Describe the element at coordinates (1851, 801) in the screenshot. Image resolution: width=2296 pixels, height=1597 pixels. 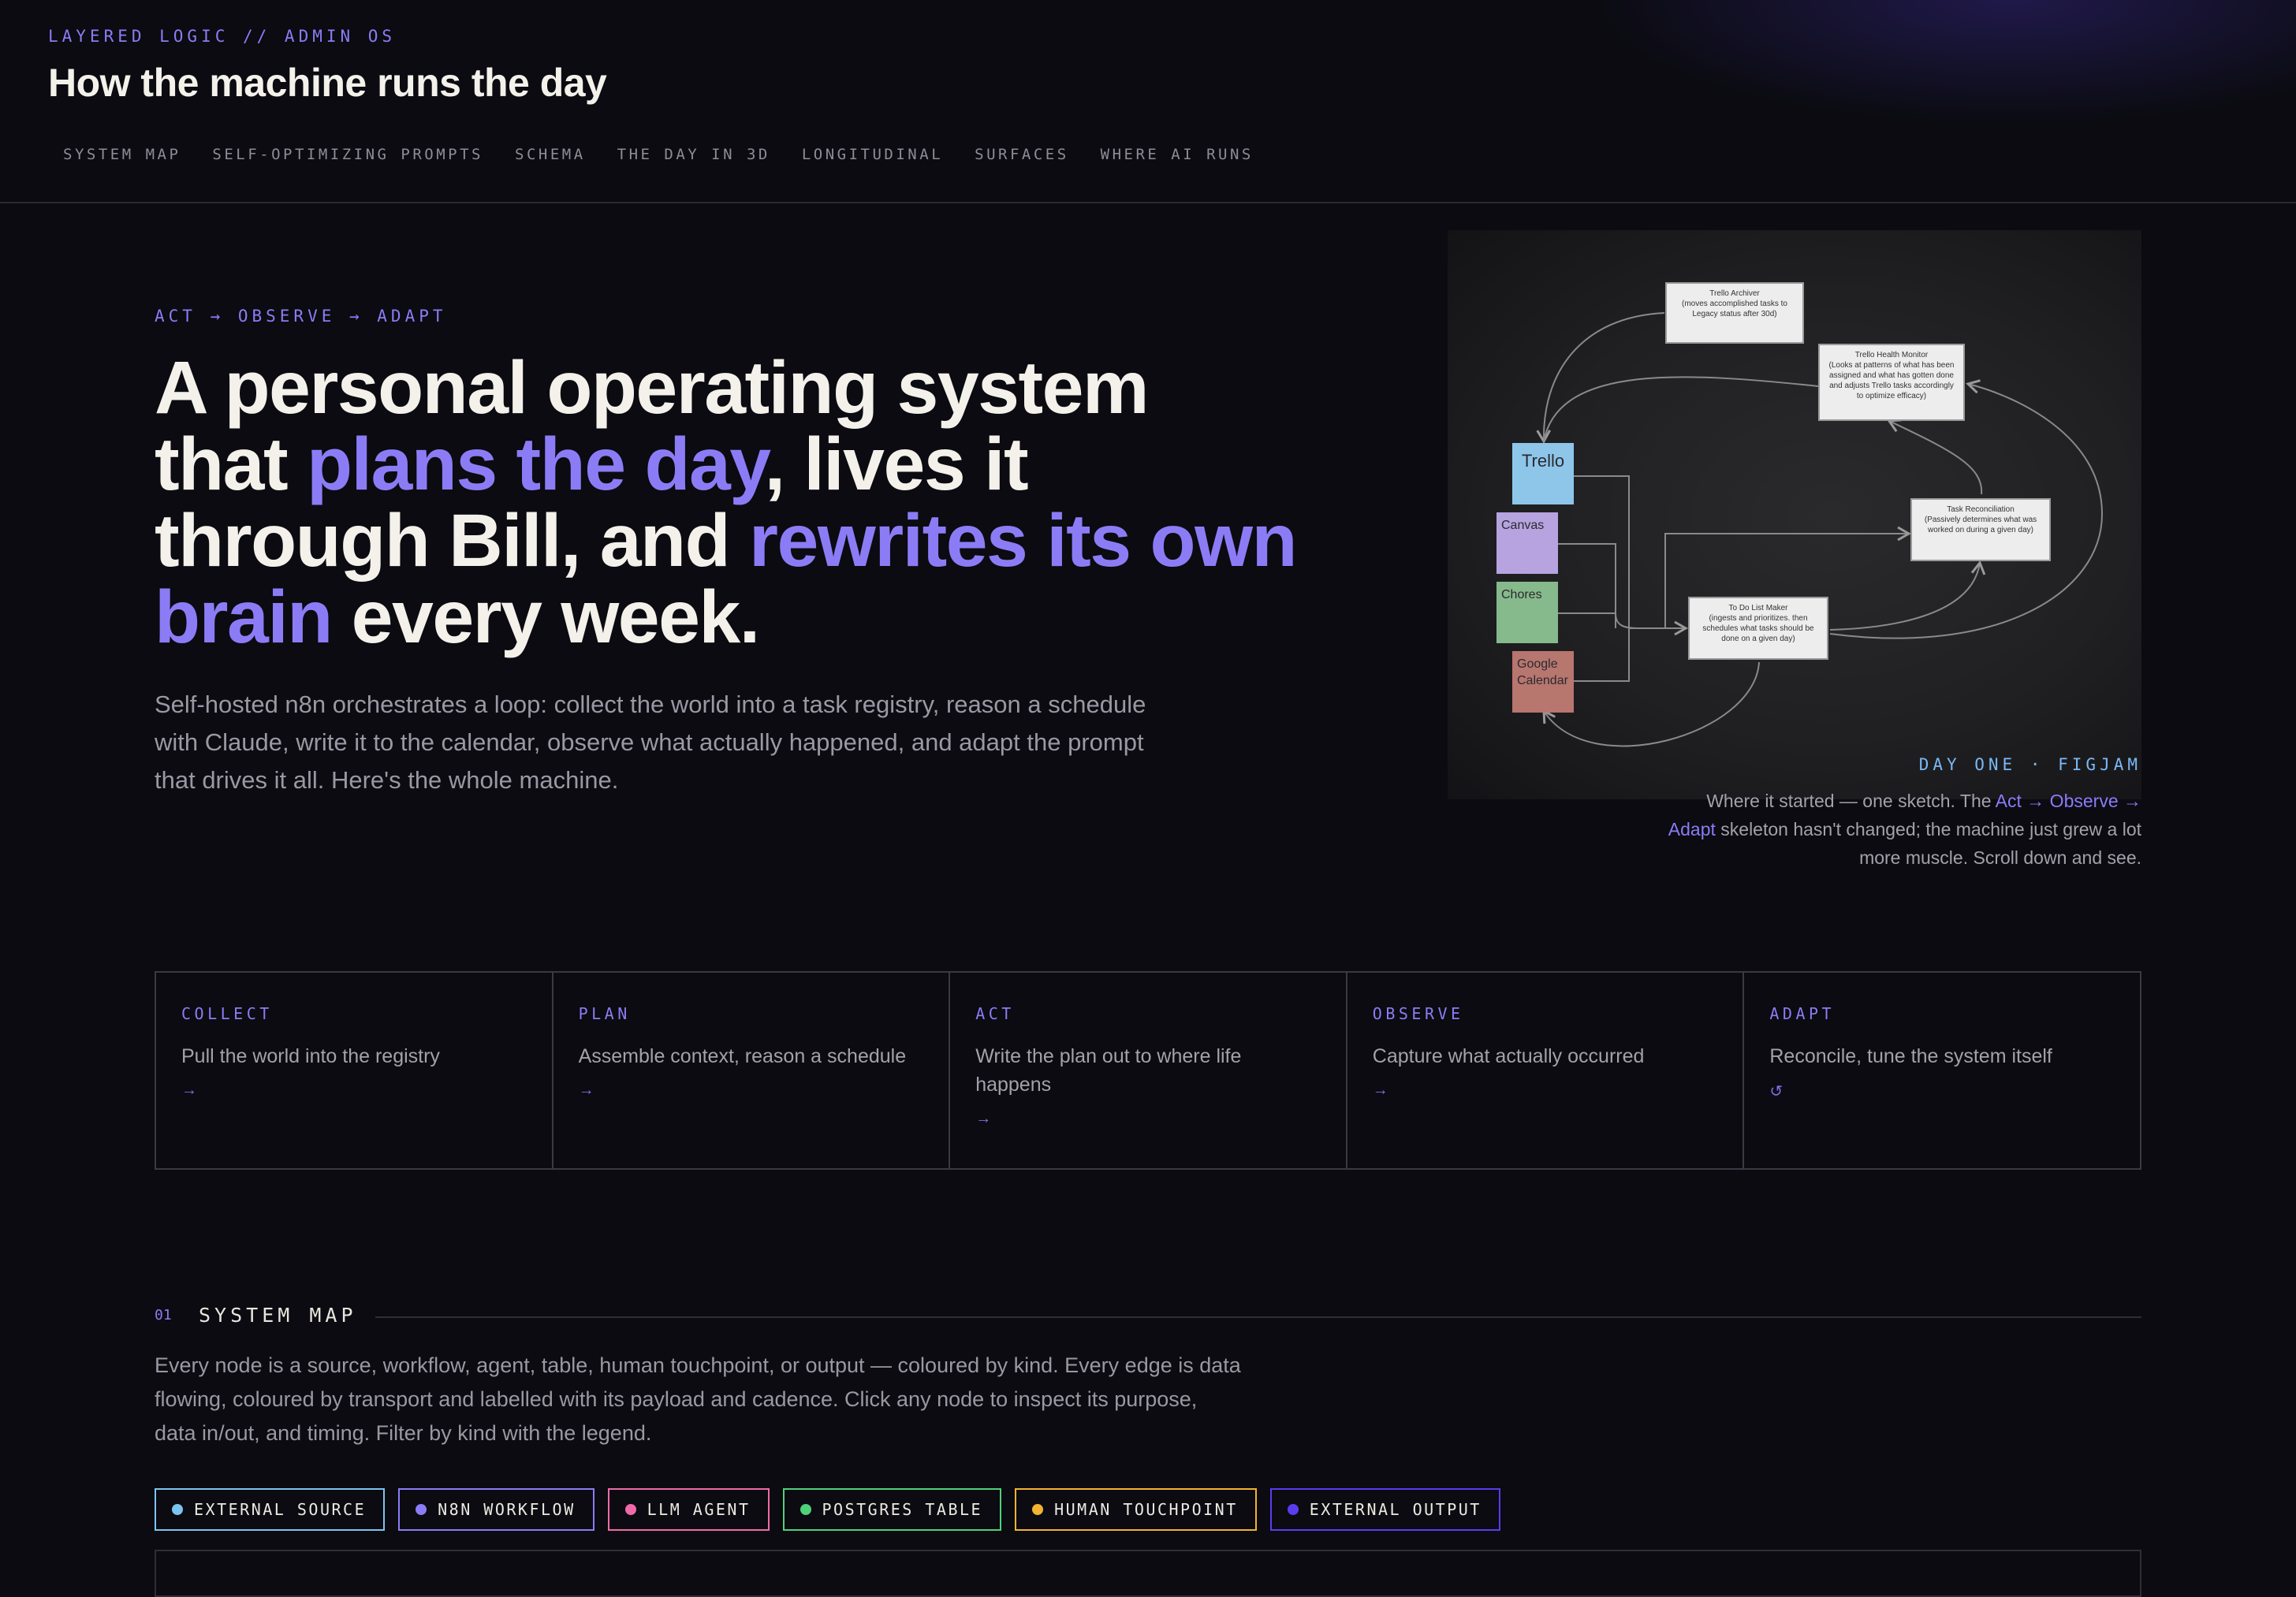
I see `sketch-desc-part-1: Where it started — one sketch. The` at that location.